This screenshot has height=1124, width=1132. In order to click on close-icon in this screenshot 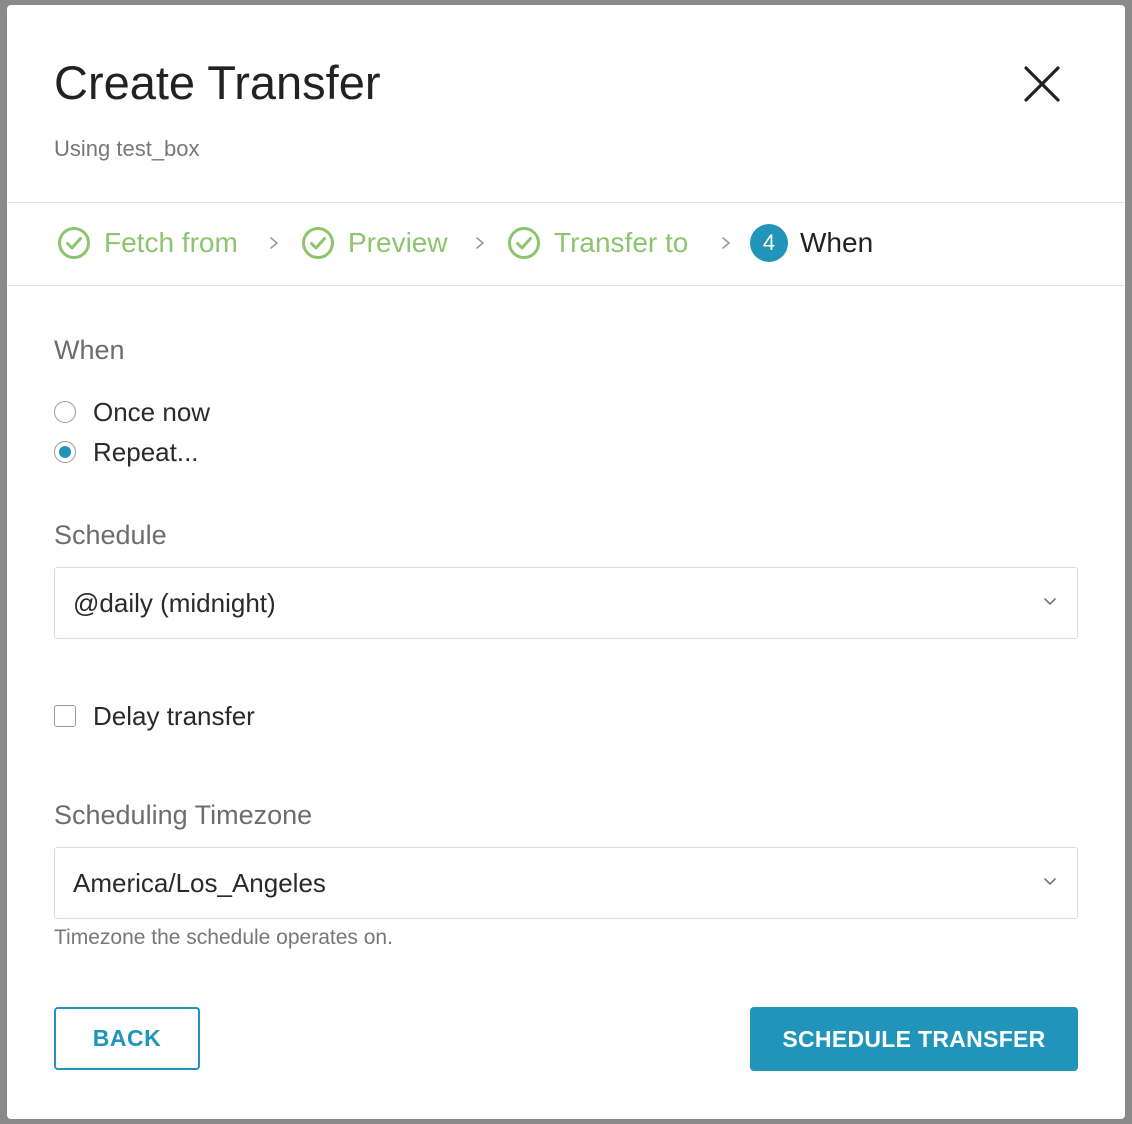, I will do `click(1042, 84)`.